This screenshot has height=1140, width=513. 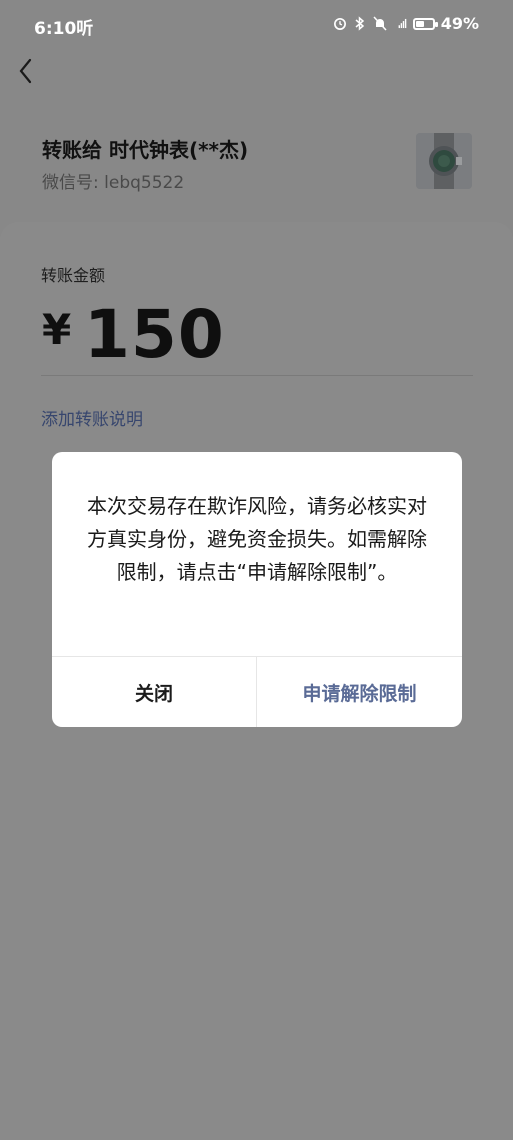 What do you see at coordinates (154, 334) in the screenshot?
I see `amount-value: 150` at bounding box center [154, 334].